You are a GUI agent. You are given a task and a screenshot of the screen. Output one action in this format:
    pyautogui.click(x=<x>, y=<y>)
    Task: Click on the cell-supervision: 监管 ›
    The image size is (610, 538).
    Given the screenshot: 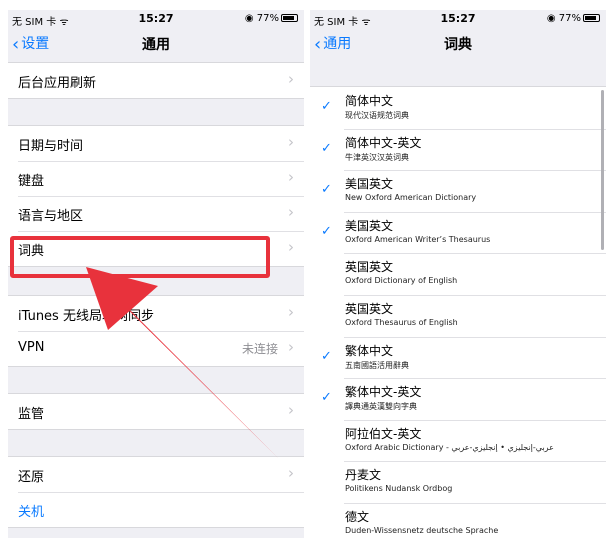 What is the action you would take?
    pyautogui.click(x=156, y=411)
    